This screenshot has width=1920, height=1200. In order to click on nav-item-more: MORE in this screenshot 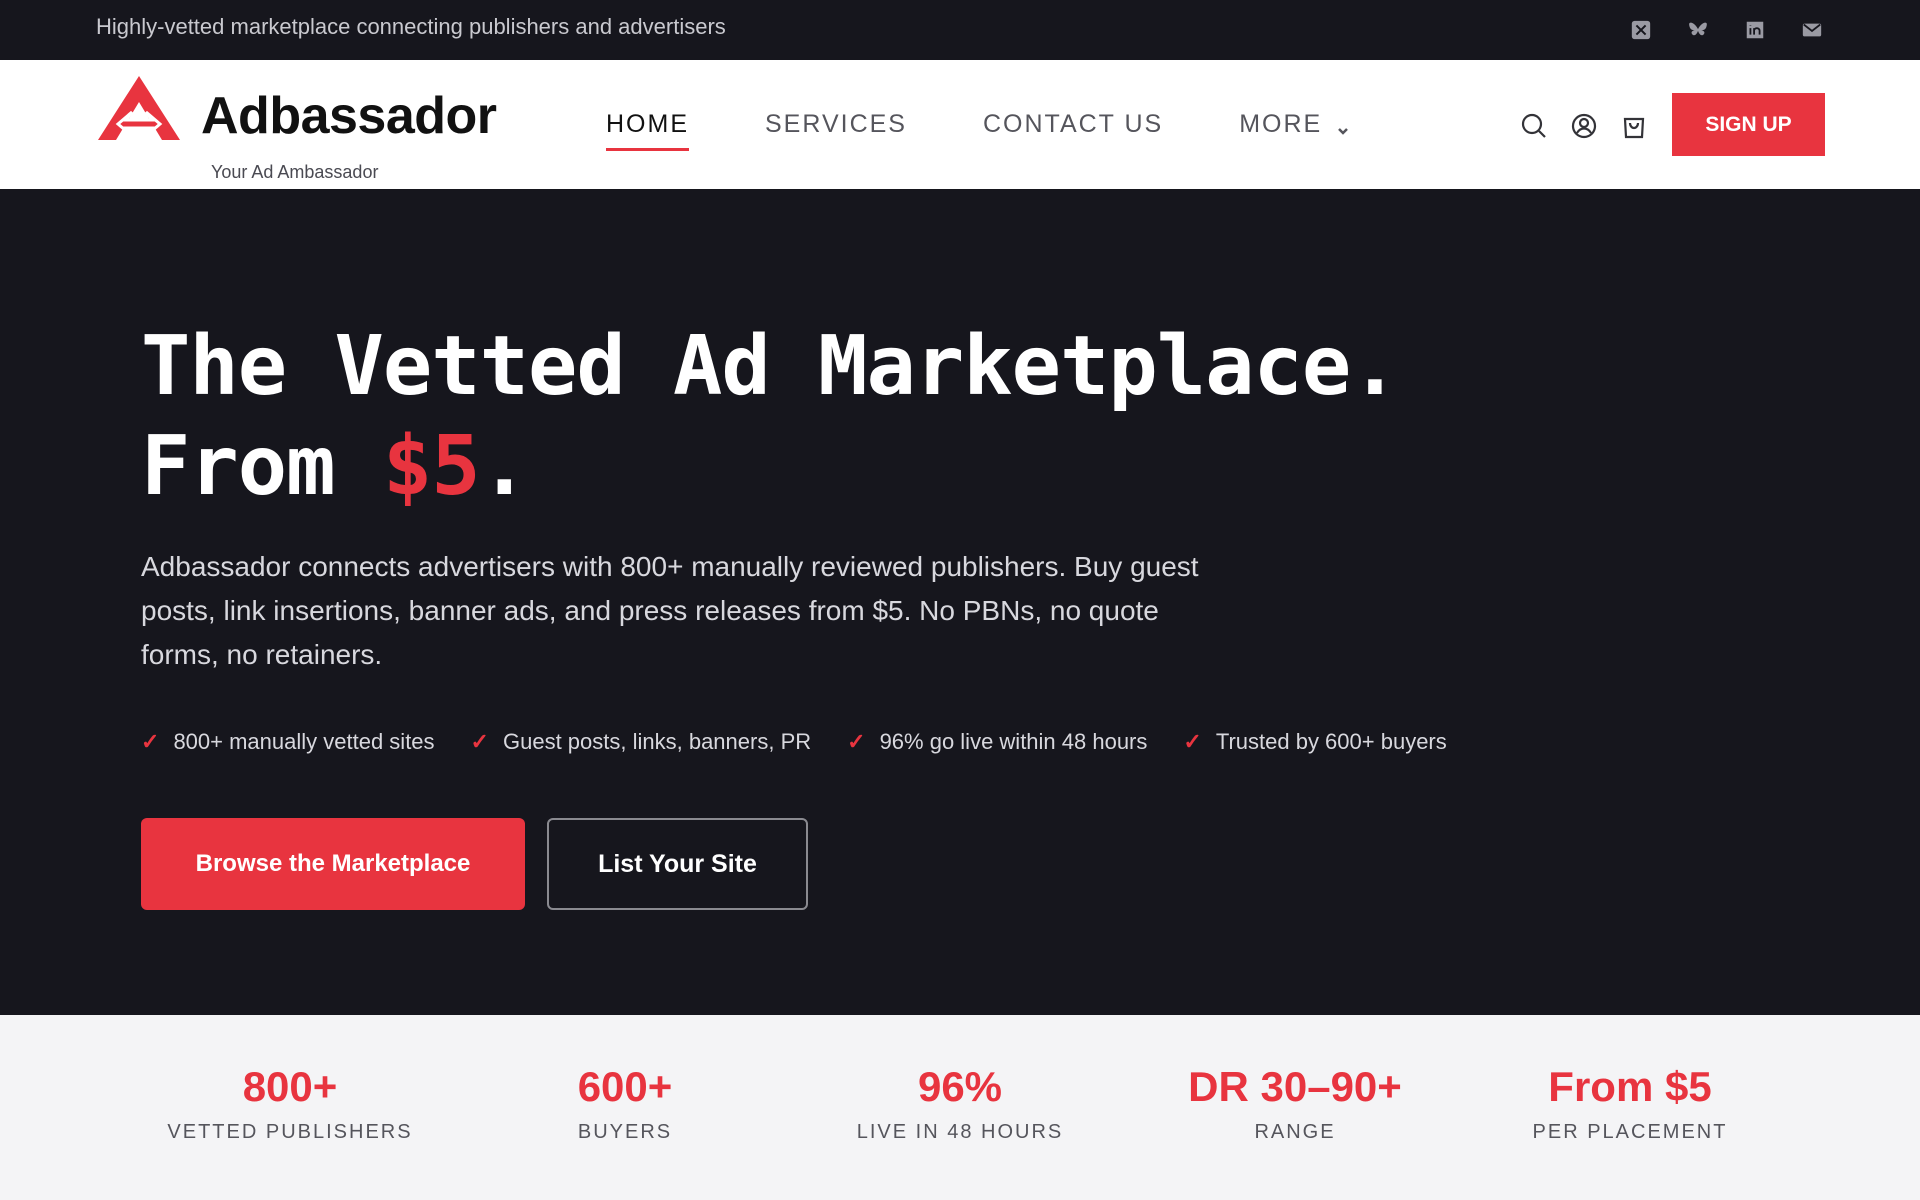, I will do `click(1294, 128)`.